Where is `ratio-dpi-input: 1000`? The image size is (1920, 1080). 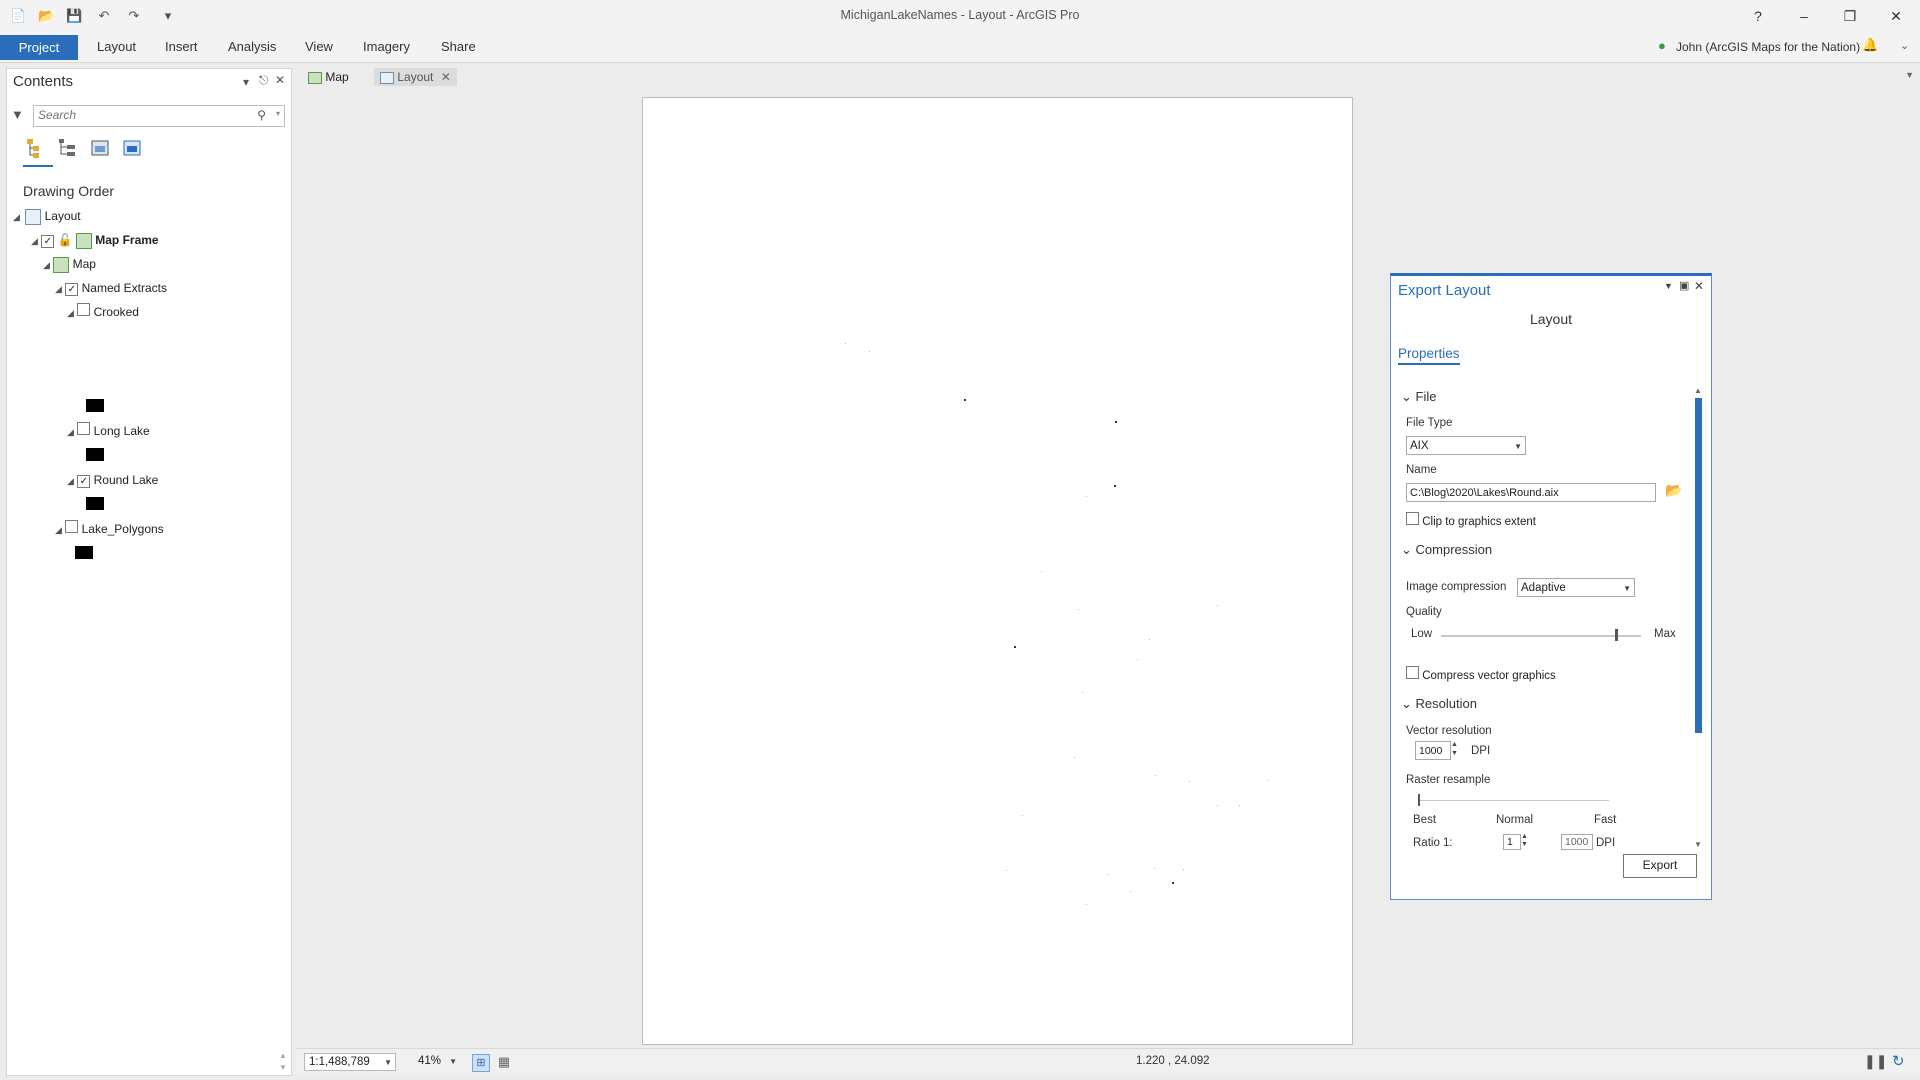
ratio-dpi-input: 1000 is located at coordinates (1577, 842).